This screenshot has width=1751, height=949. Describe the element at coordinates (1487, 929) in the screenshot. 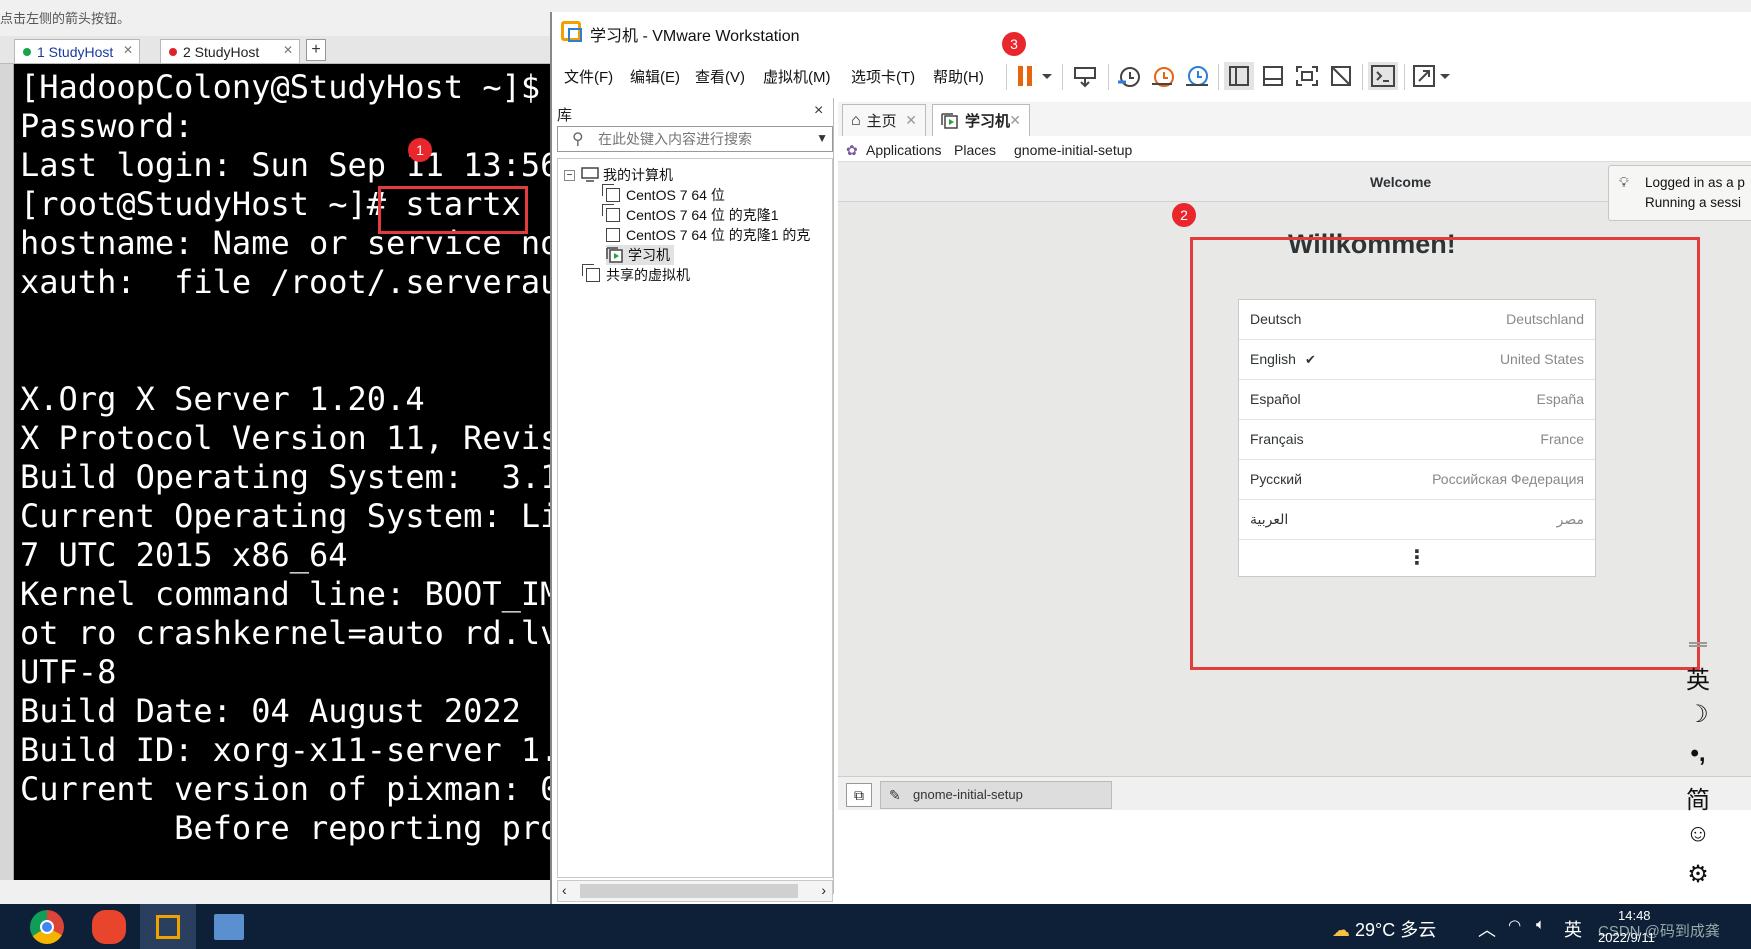

I see `chevron-up-icon: ︿` at that location.